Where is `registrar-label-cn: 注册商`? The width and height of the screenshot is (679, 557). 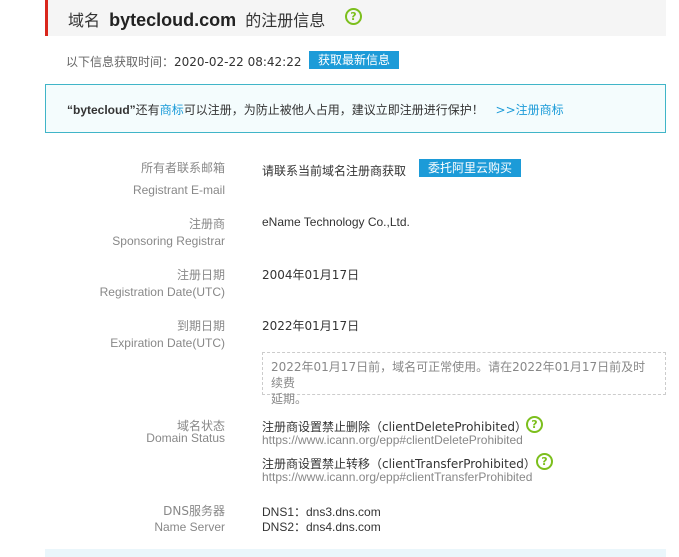
registrar-label-cn: 注册商 is located at coordinates (206, 224).